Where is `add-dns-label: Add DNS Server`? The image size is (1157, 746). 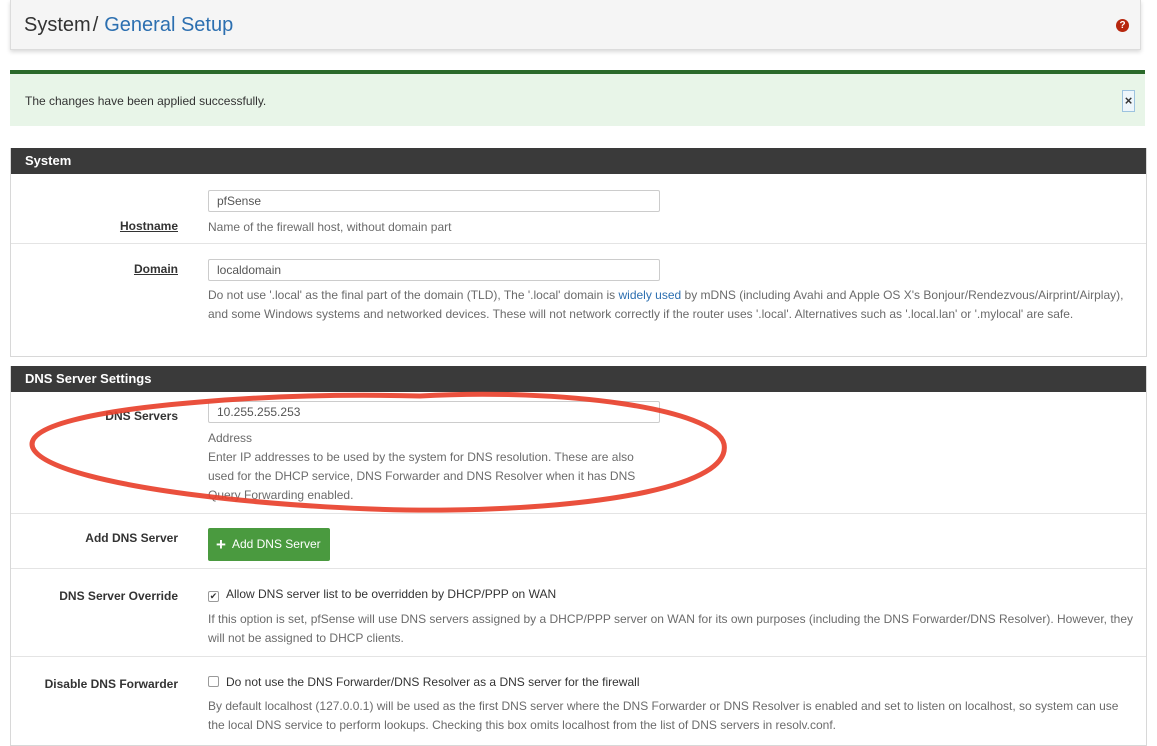
add-dns-label: Add DNS Server is located at coordinates (131, 538).